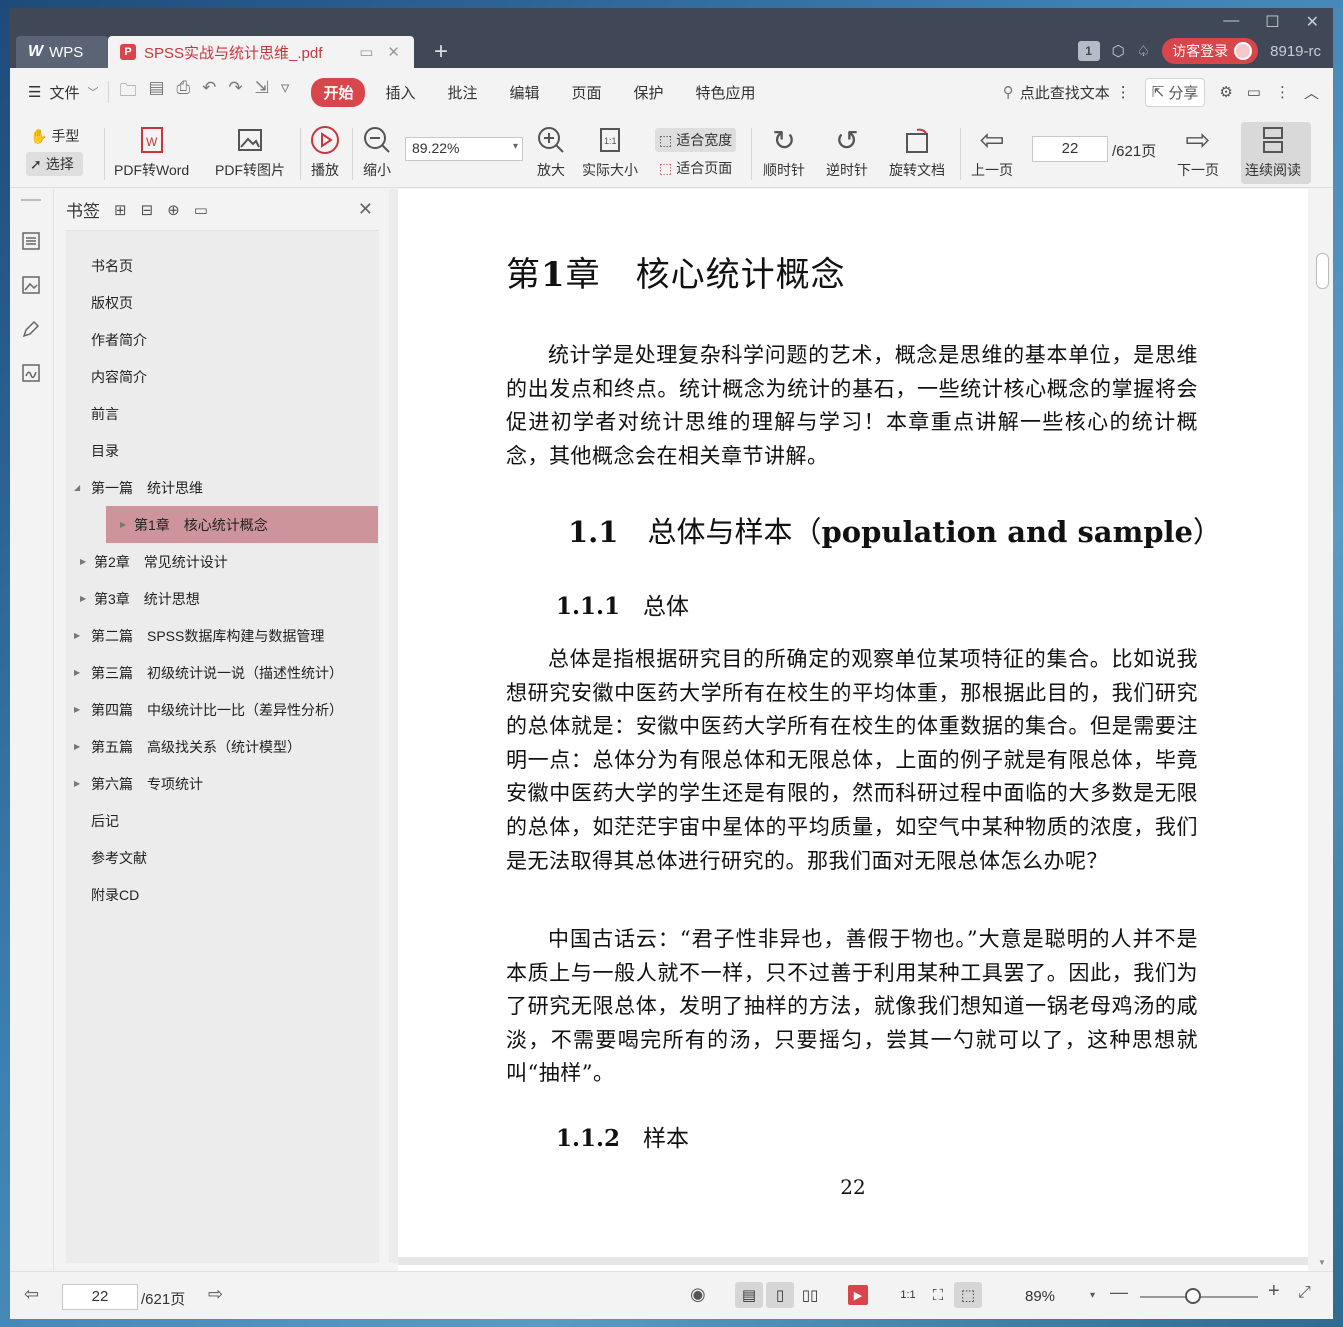 The height and width of the screenshot is (1327, 1343). What do you see at coordinates (151, 152) in the screenshot?
I see `pdf-to-word-button: W PDF转Word` at bounding box center [151, 152].